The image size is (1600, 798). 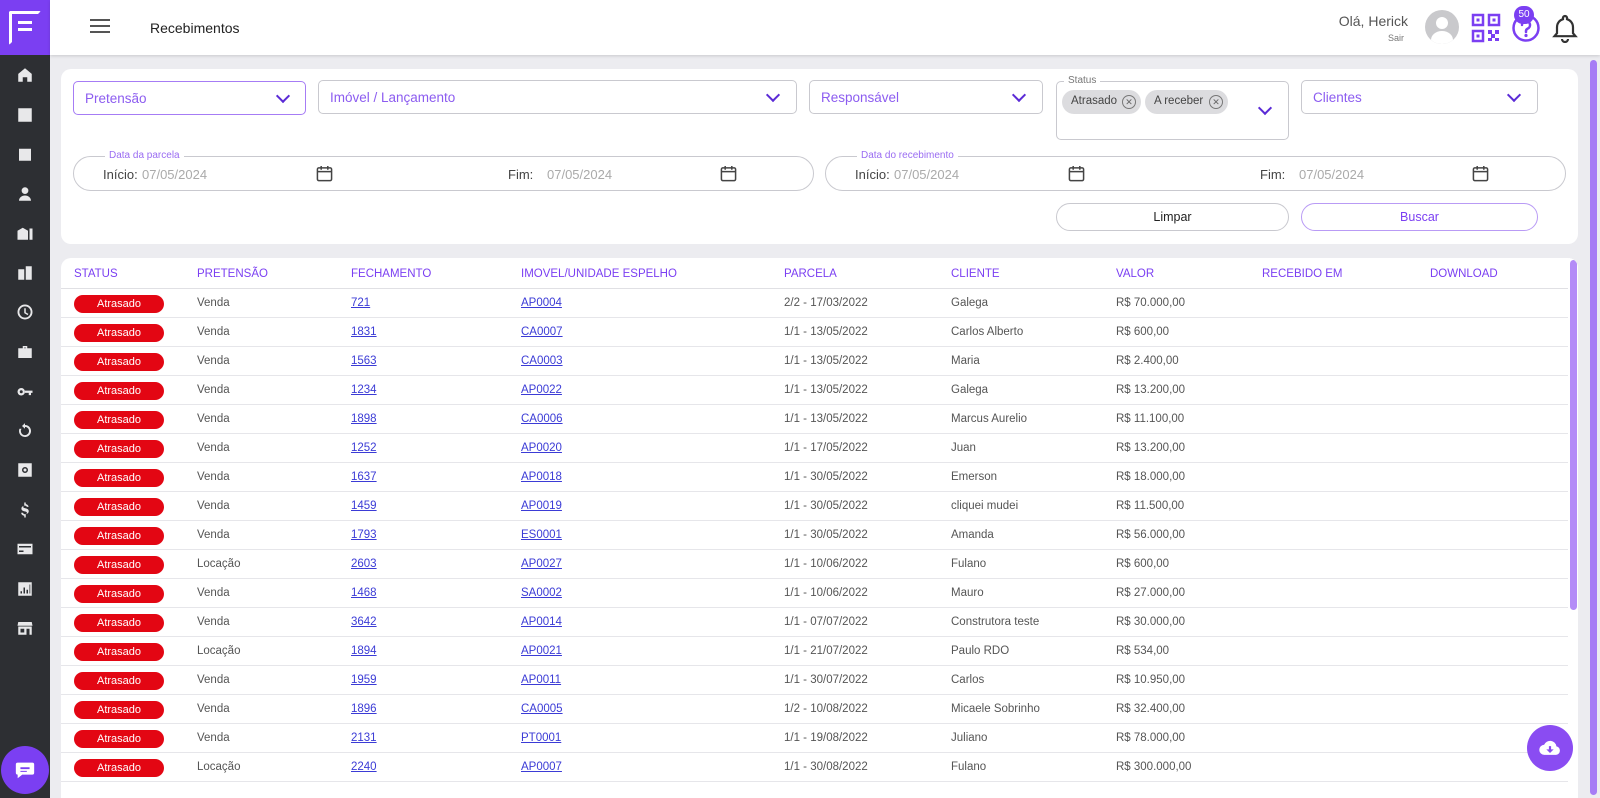 I want to click on parcela-fim-input: 07/05/2024, so click(x=579, y=174).